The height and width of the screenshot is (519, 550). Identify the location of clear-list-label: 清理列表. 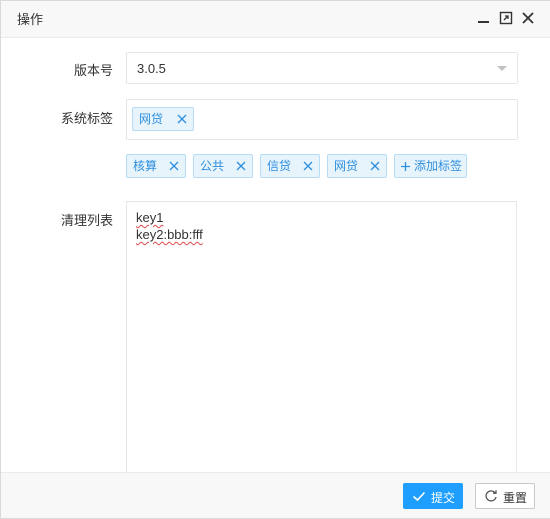
(86, 220).